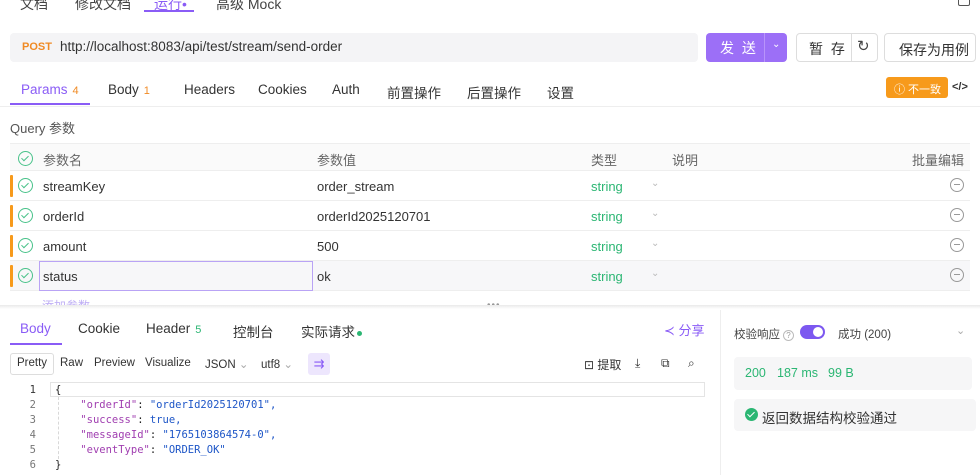 This screenshot has width=980, height=475. What do you see at coordinates (863, 46) in the screenshot?
I see `refresh-icon: ↻` at bounding box center [863, 46].